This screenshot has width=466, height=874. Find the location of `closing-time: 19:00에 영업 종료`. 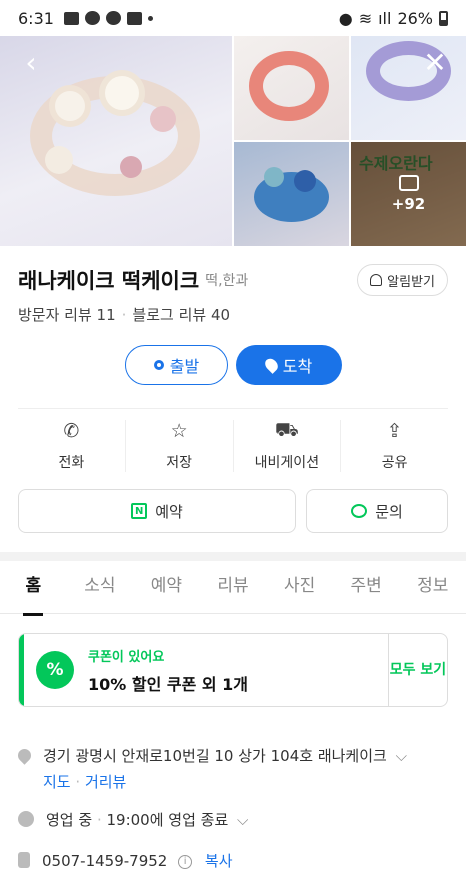

closing-time: 19:00에 영업 종료 is located at coordinates (167, 820).